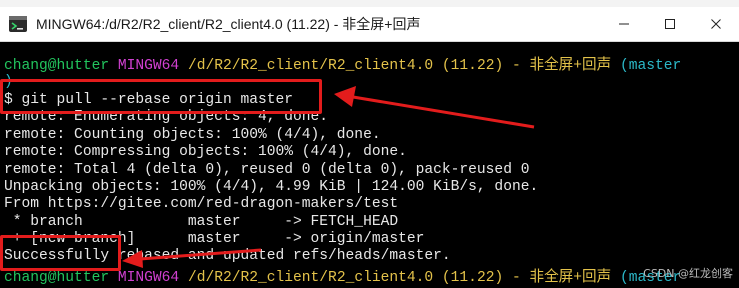 This screenshot has height=288, width=739. What do you see at coordinates (434, 107) in the screenshot?
I see `arrow-to-command` at bounding box center [434, 107].